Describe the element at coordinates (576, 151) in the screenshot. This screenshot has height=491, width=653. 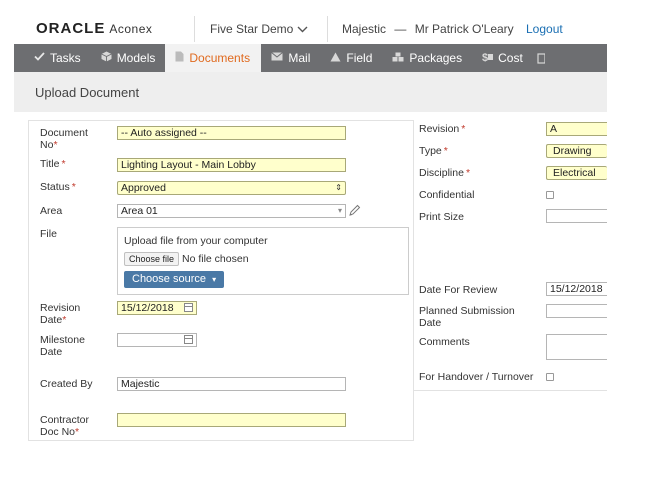
I see `type-select: Drawing` at that location.